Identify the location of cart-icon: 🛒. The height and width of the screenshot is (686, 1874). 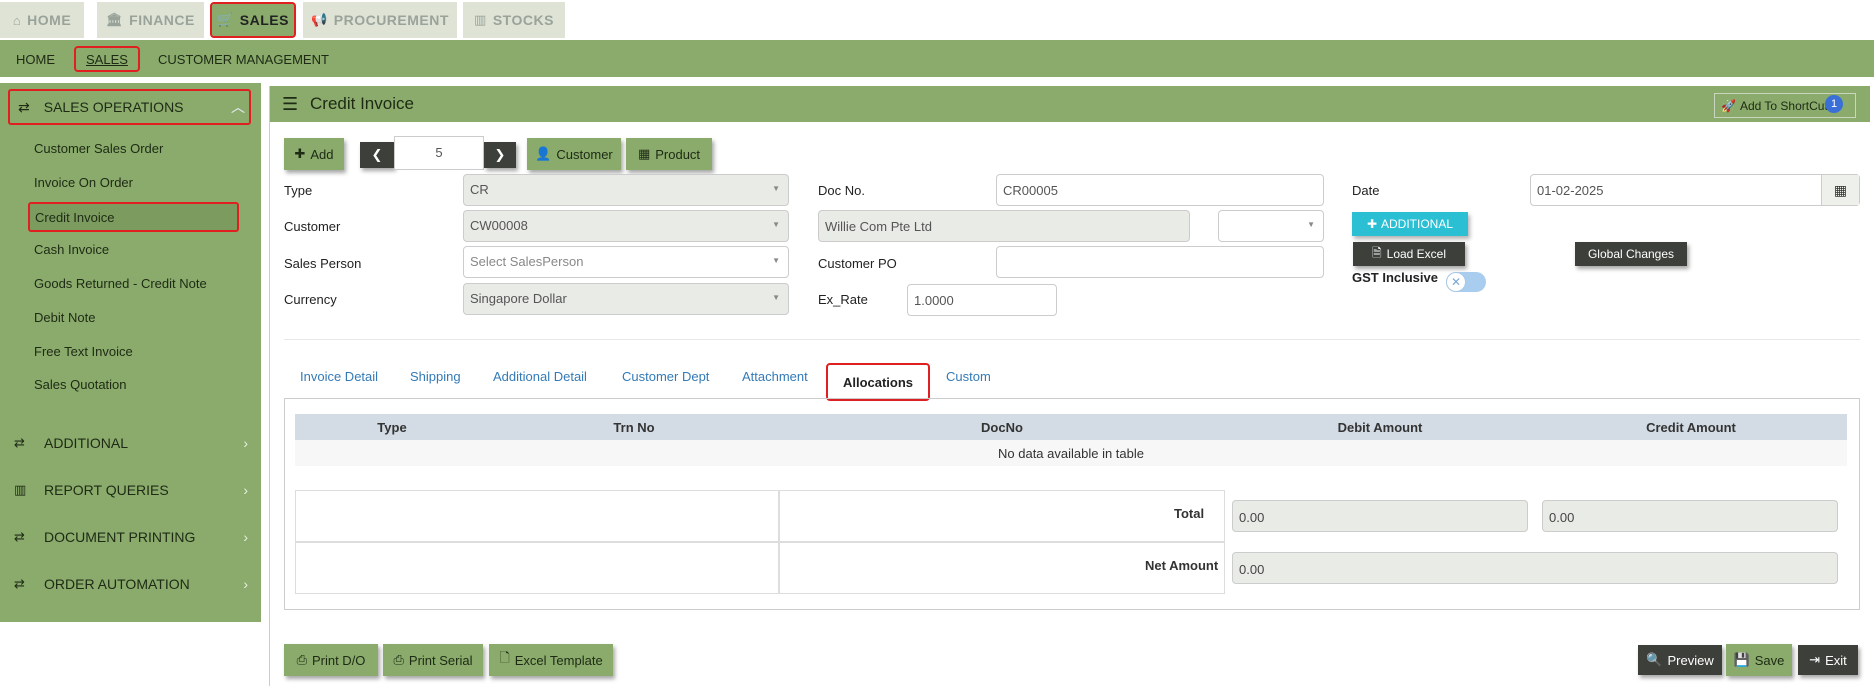
(225, 19).